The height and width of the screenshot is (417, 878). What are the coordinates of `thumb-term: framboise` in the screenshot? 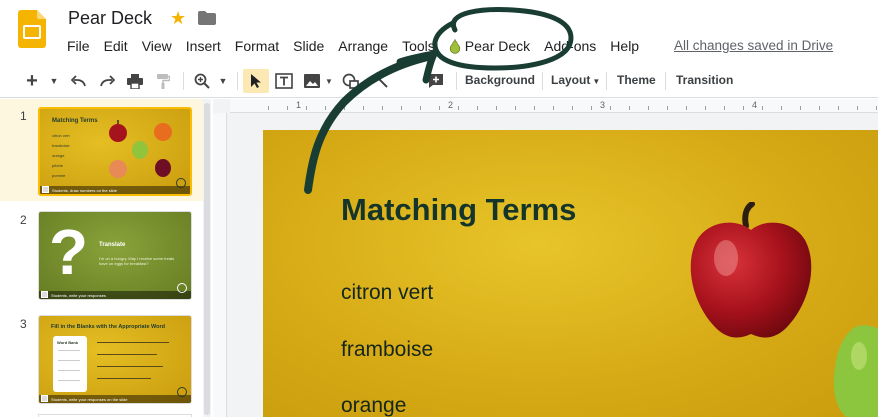 It's located at (61, 145).